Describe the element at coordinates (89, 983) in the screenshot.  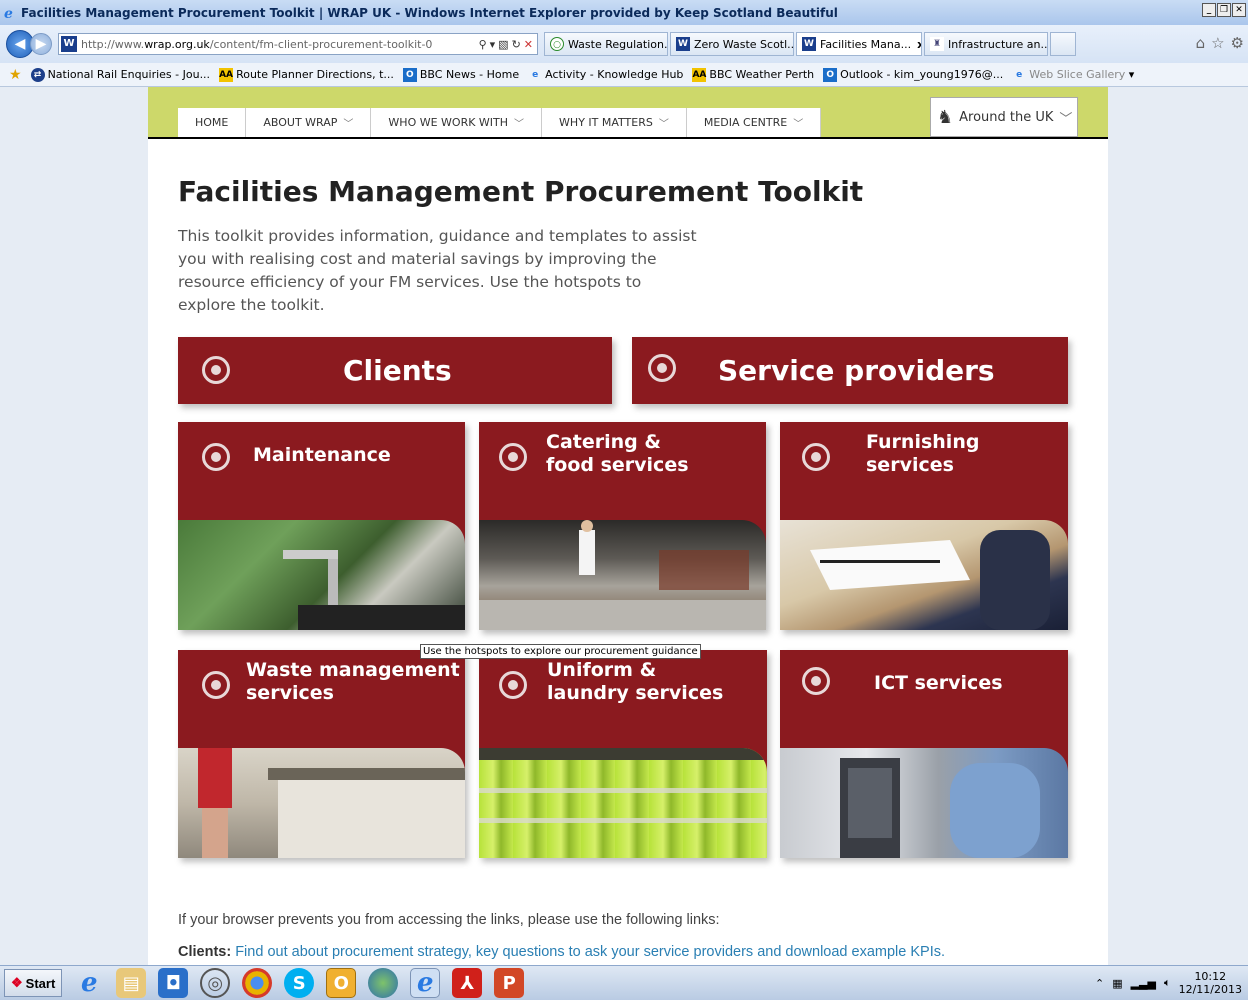
I see `internet-explorer-icon: e` at that location.